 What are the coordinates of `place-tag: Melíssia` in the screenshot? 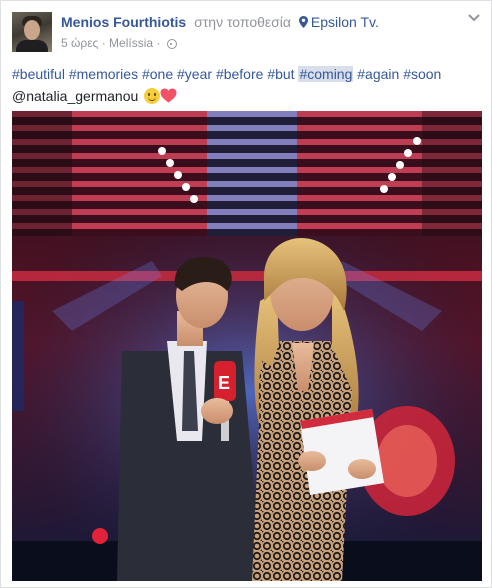 It's located at (131, 43).